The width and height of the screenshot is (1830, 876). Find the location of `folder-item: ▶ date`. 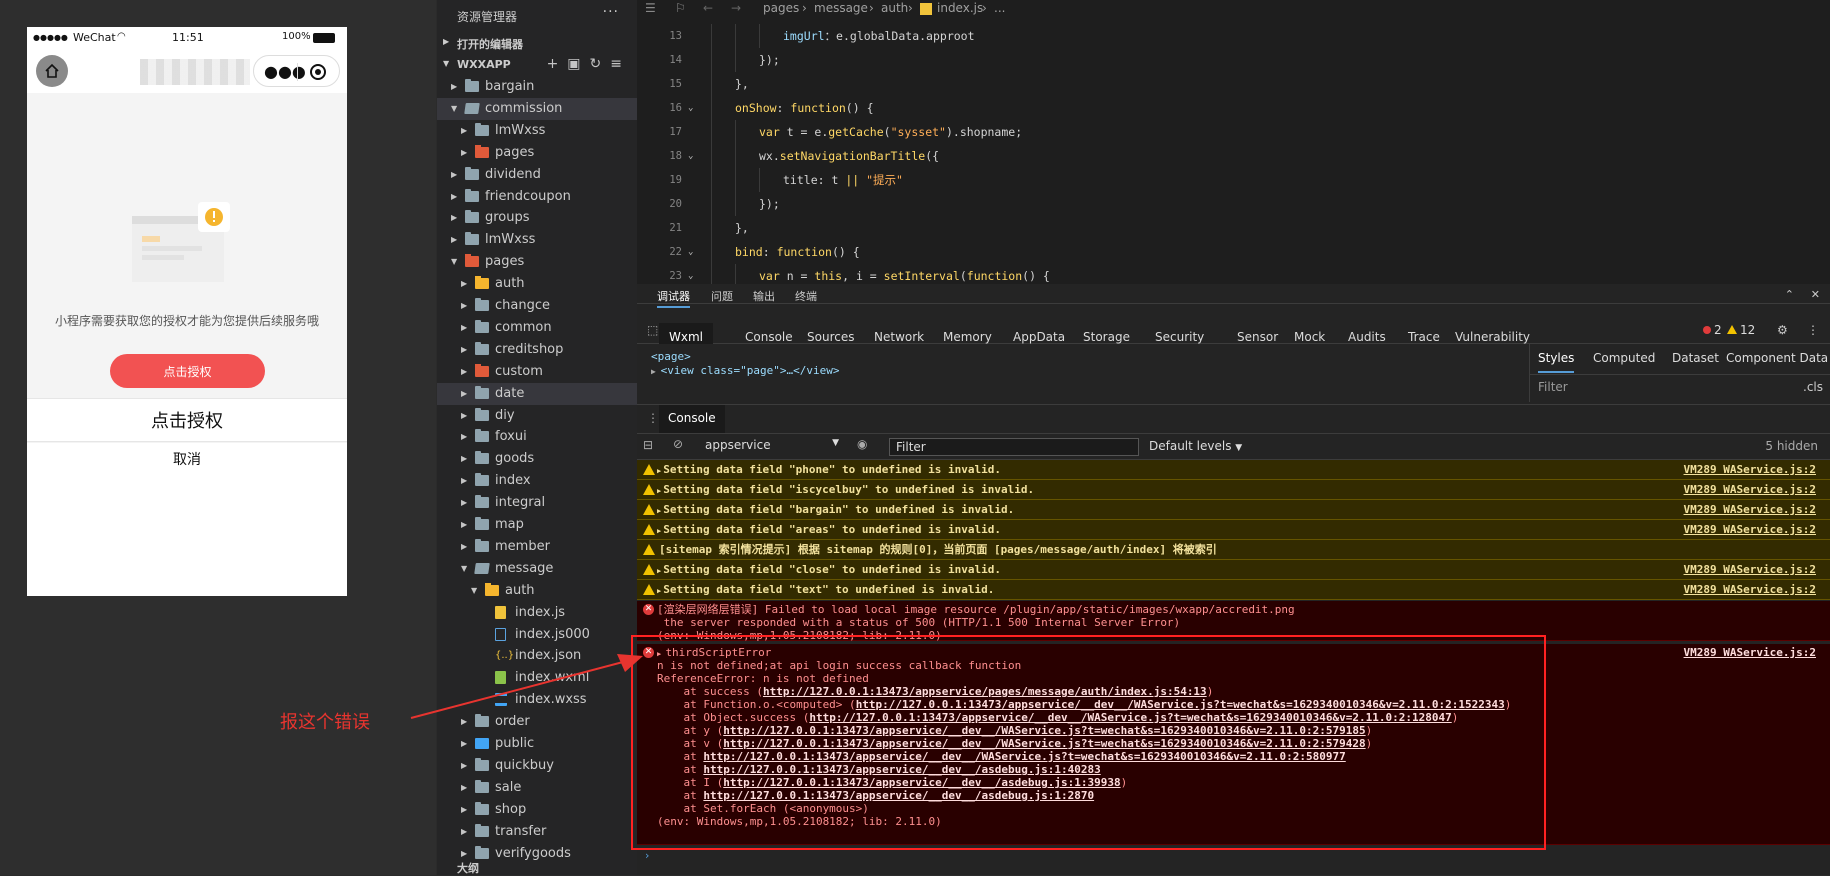

folder-item: ▶ date is located at coordinates (537, 393).